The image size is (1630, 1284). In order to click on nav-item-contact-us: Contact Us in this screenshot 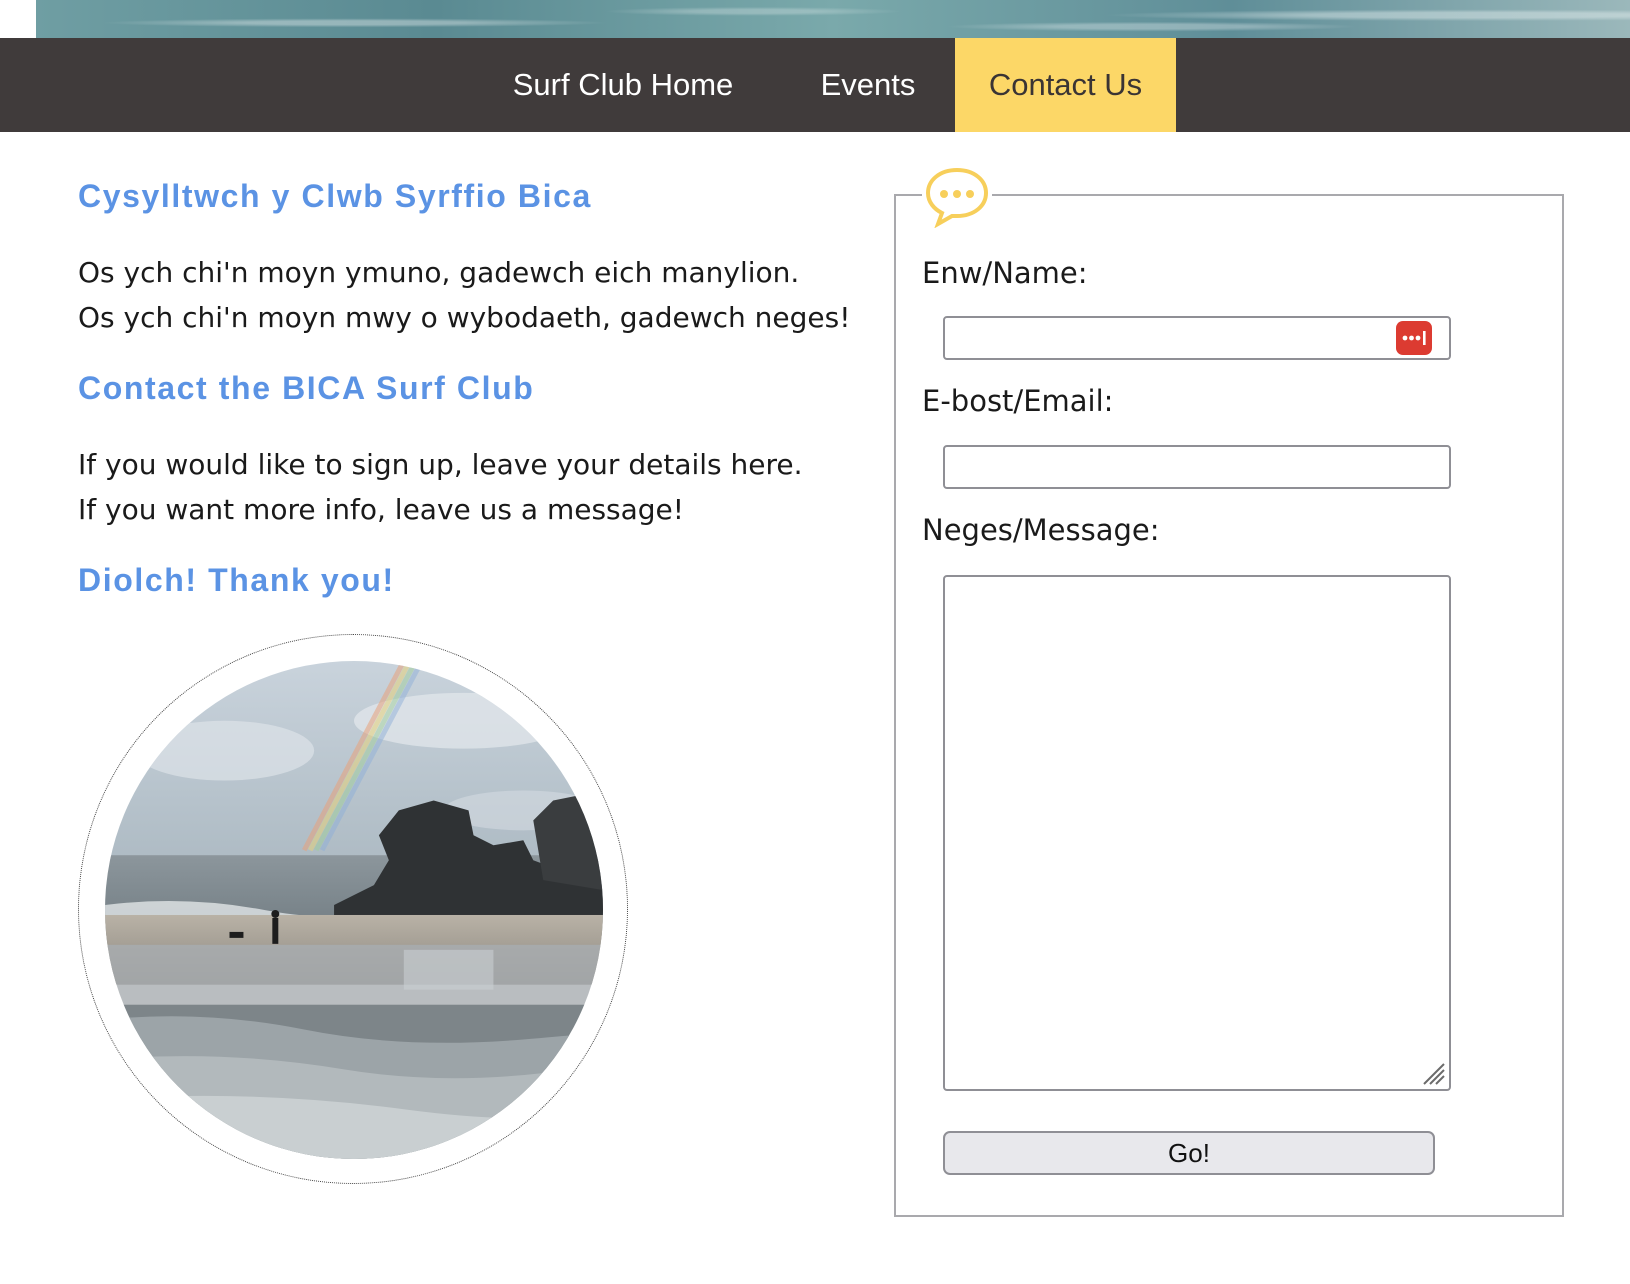, I will do `click(1065, 85)`.